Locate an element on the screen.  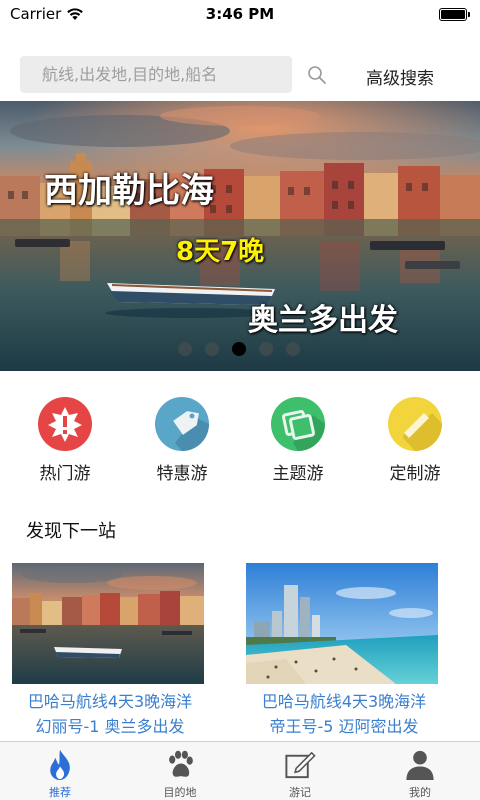
note-edit-icon is located at coordinates (300, 765).